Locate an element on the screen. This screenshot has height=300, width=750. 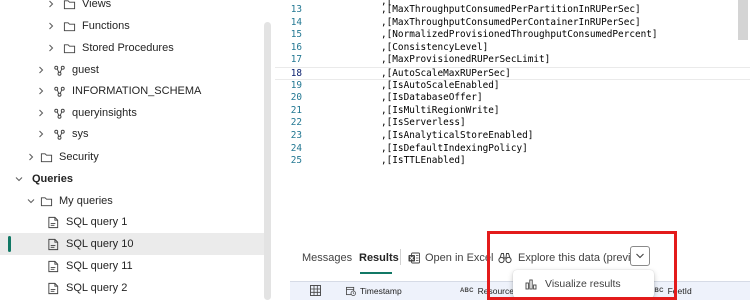
tree-item-label: INFORMATION_SCHEMA is located at coordinates (137, 91).